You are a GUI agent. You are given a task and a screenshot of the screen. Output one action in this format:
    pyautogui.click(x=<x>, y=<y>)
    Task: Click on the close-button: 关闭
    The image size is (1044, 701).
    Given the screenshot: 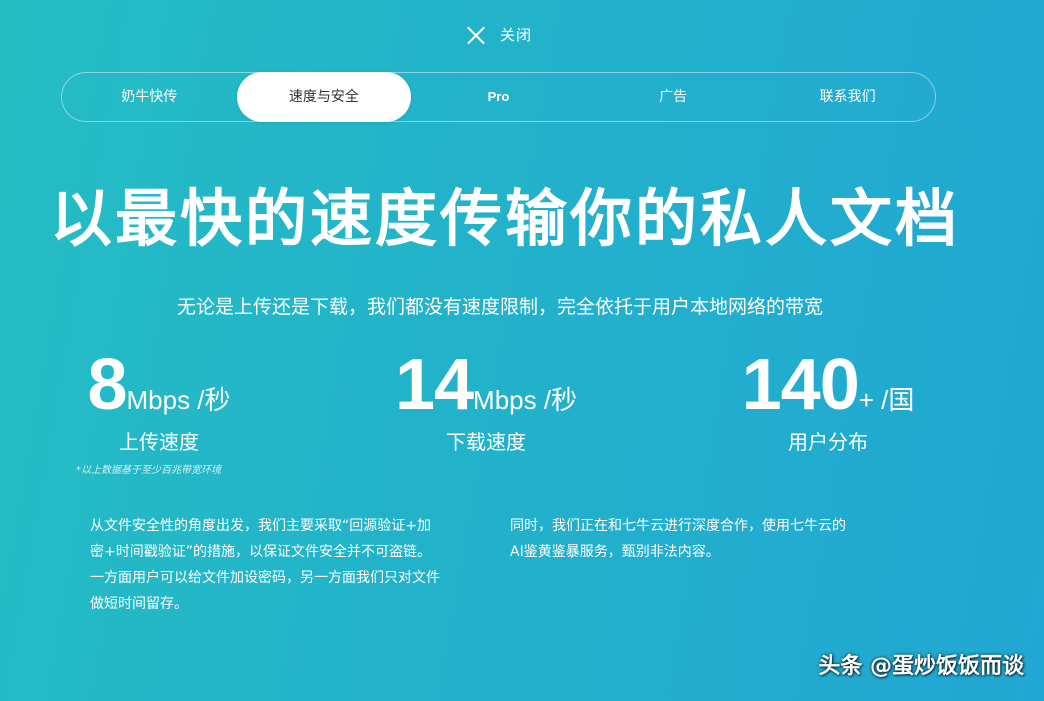 What is the action you would take?
    pyautogui.click(x=499, y=34)
    